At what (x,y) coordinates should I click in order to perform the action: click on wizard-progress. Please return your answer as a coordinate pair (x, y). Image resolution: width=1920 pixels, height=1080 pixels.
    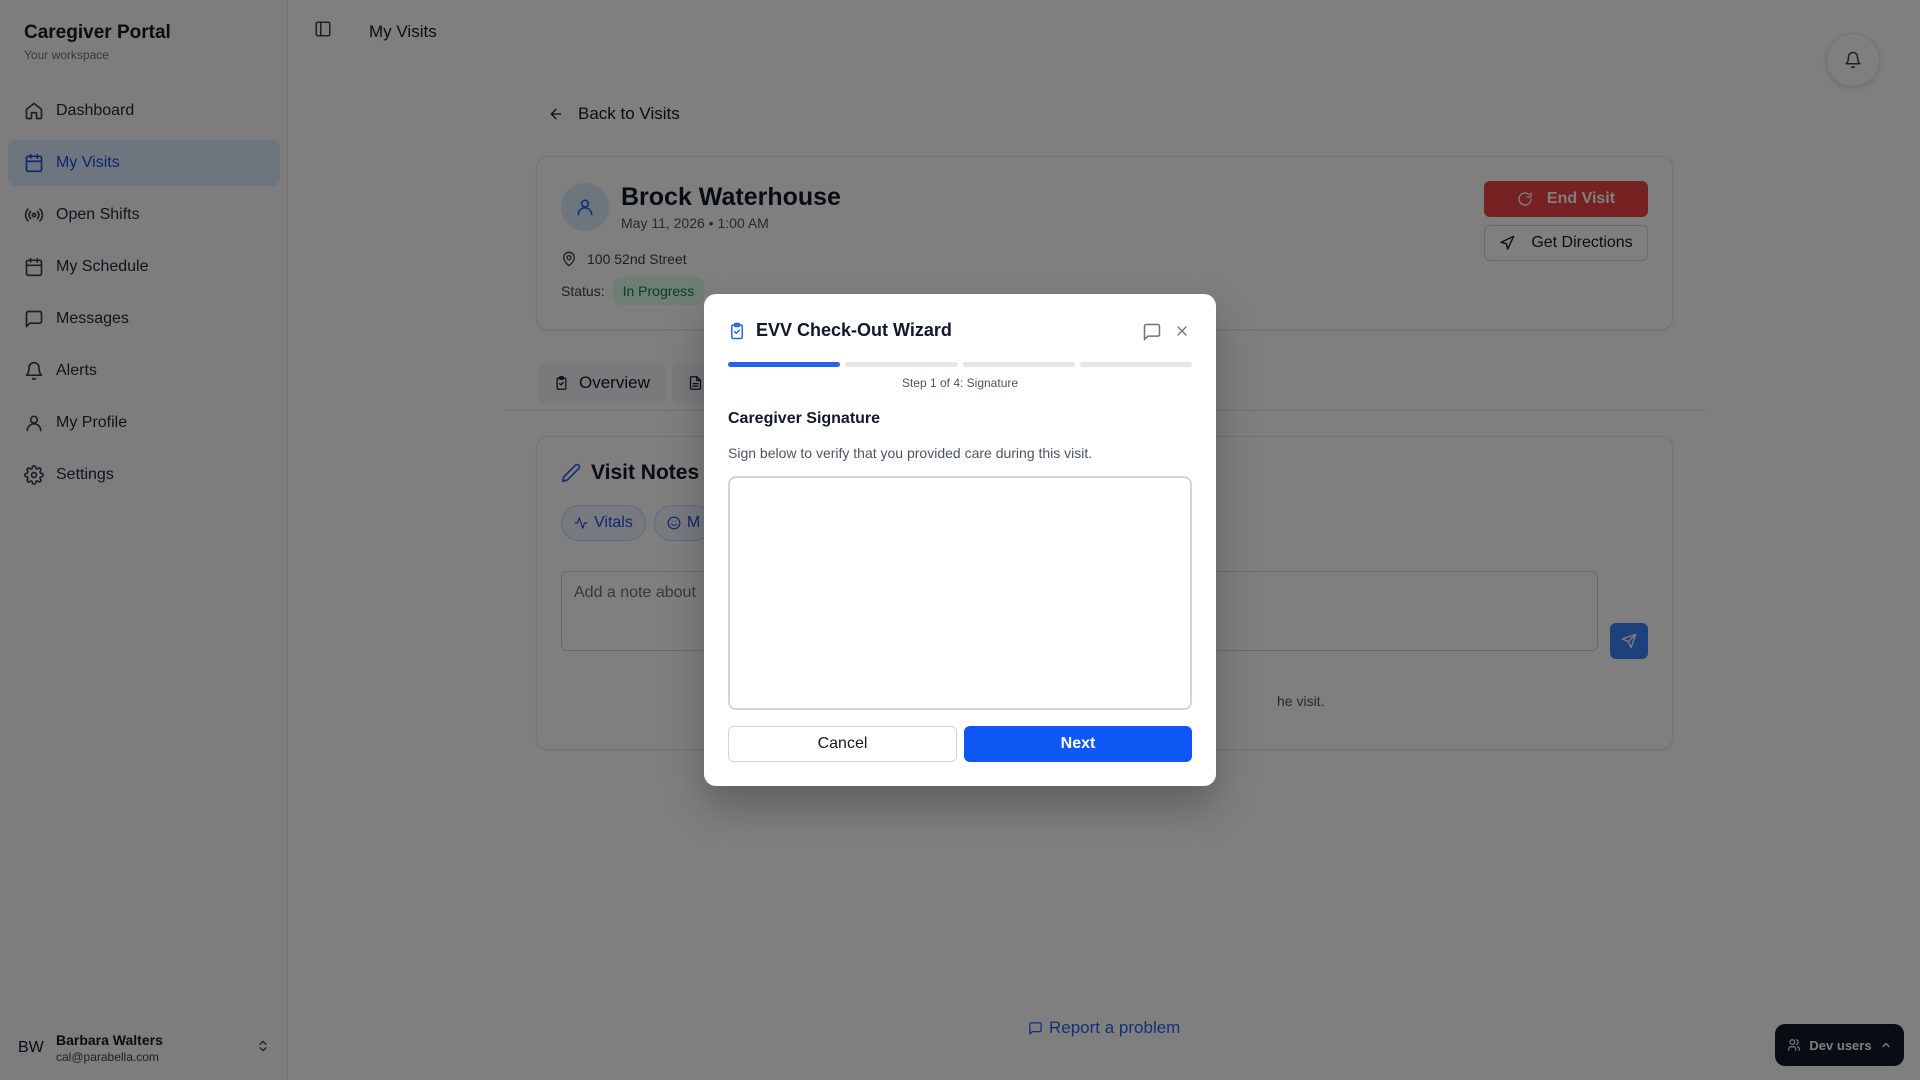
    Looking at the image, I should click on (960, 364).